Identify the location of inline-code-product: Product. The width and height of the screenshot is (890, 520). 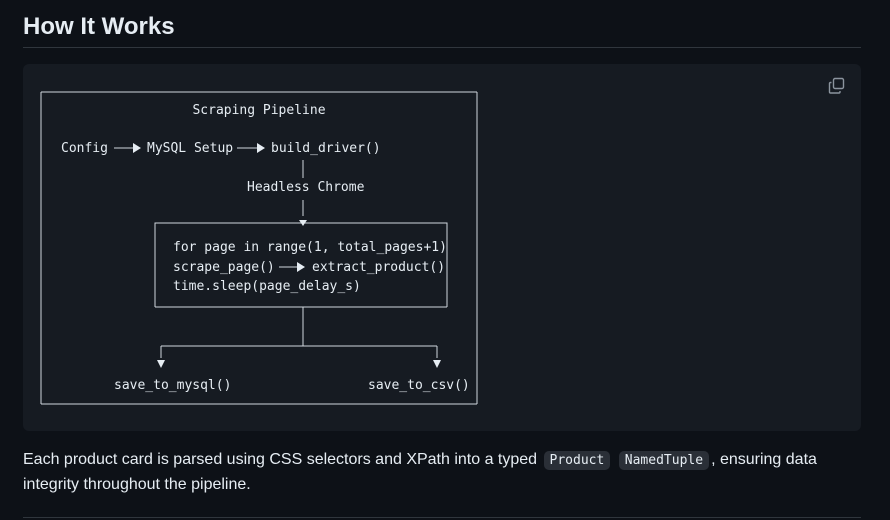
(577, 460).